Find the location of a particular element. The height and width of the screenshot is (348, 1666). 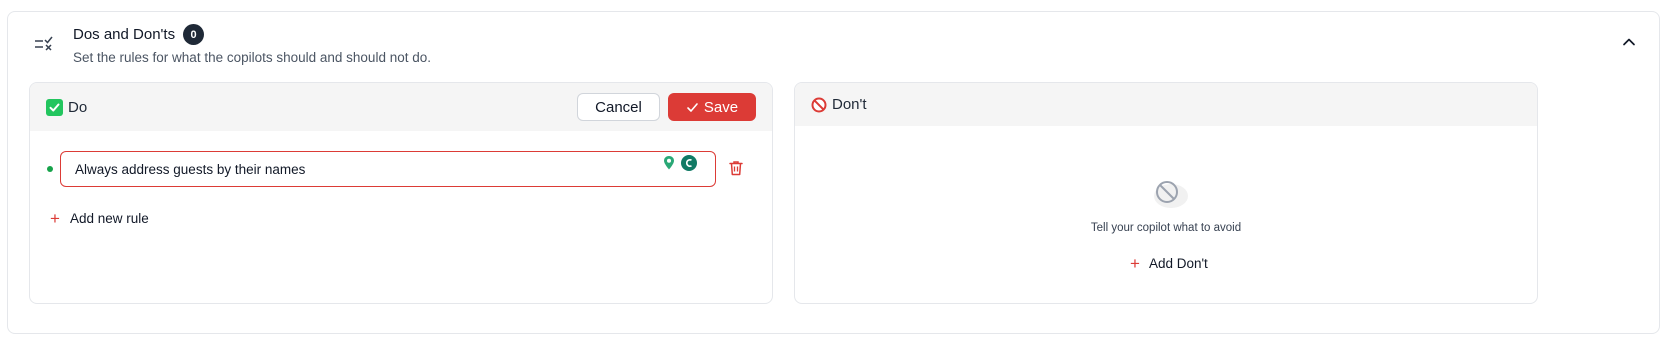

do-panel-header: Do Cancel Save is located at coordinates (401, 107).